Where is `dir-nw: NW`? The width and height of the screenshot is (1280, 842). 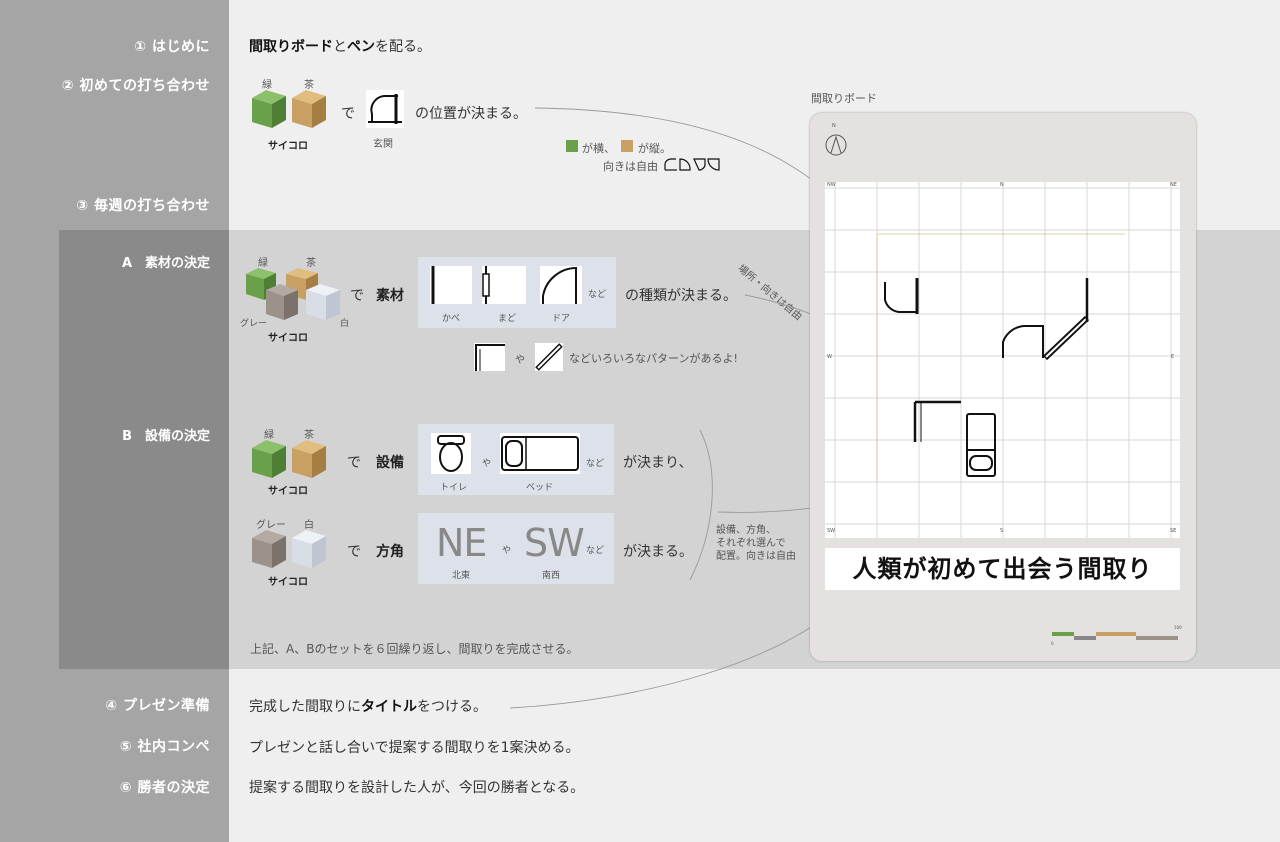 dir-nw: NW is located at coordinates (831, 185).